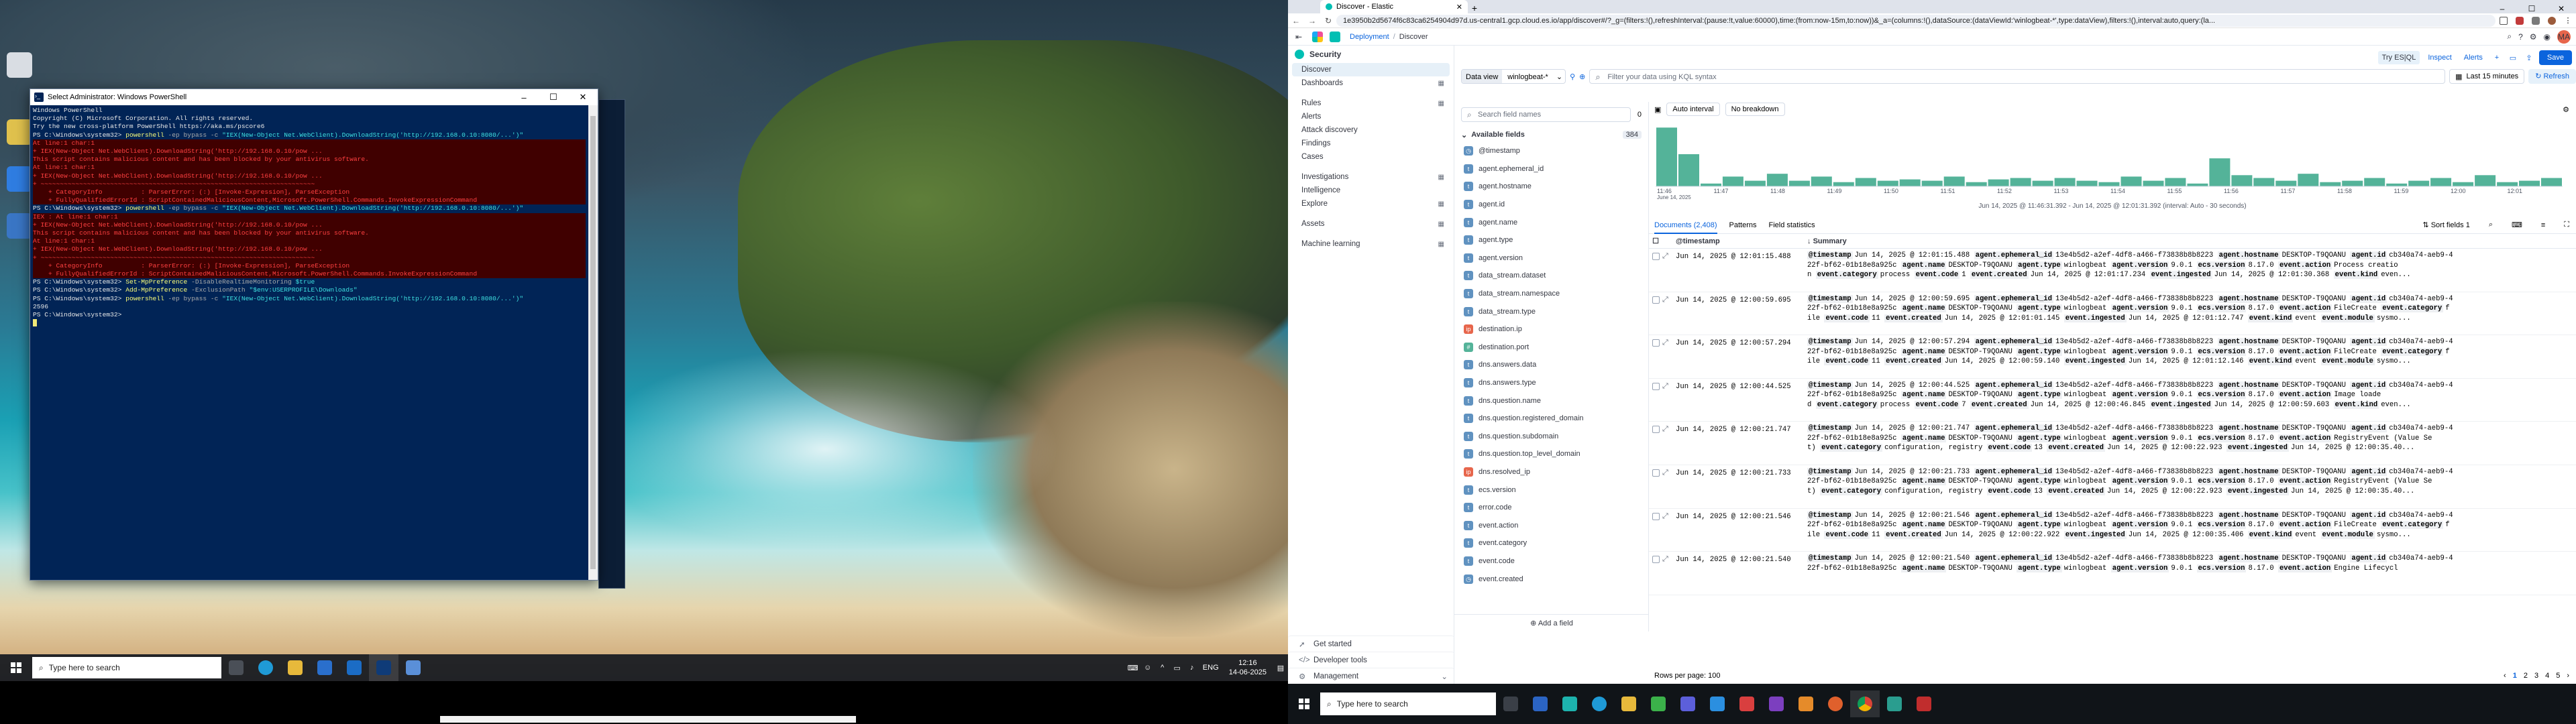 The image size is (2576, 724). What do you see at coordinates (1371, 157) in the screenshot?
I see `sidebar-item-cases: Cases` at bounding box center [1371, 157].